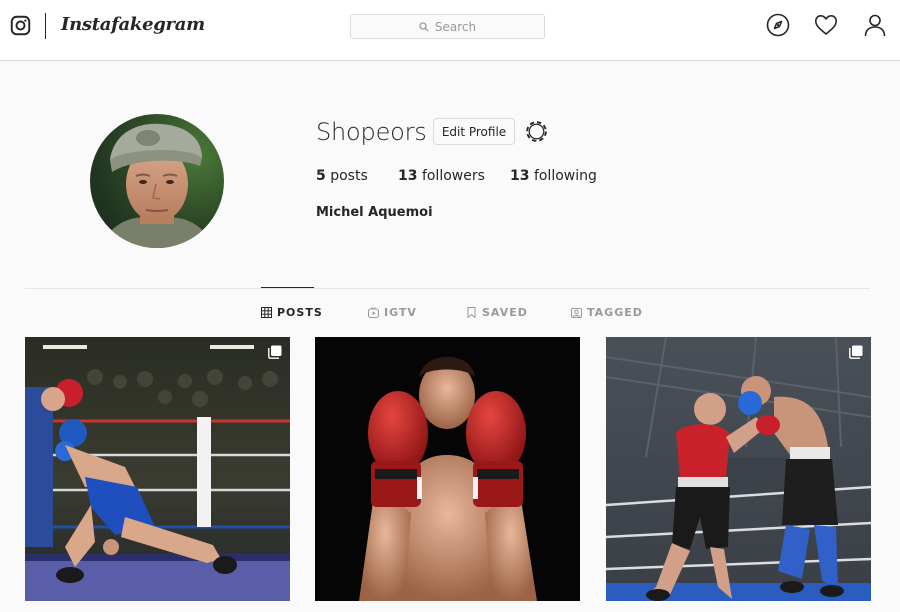 The width and height of the screenshot is (900, 612). I want to click on tab-saved: SAVED, so click(497, 312).